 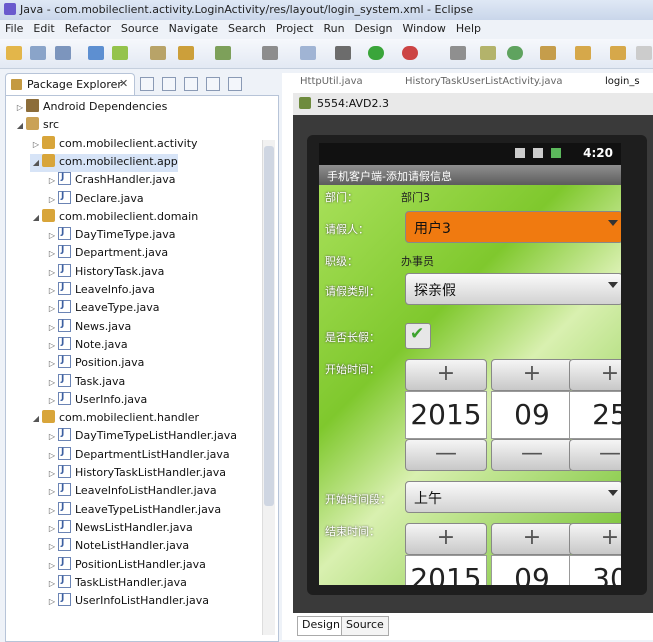 I want to click on annotation-icon, so click(x=488, y=53).